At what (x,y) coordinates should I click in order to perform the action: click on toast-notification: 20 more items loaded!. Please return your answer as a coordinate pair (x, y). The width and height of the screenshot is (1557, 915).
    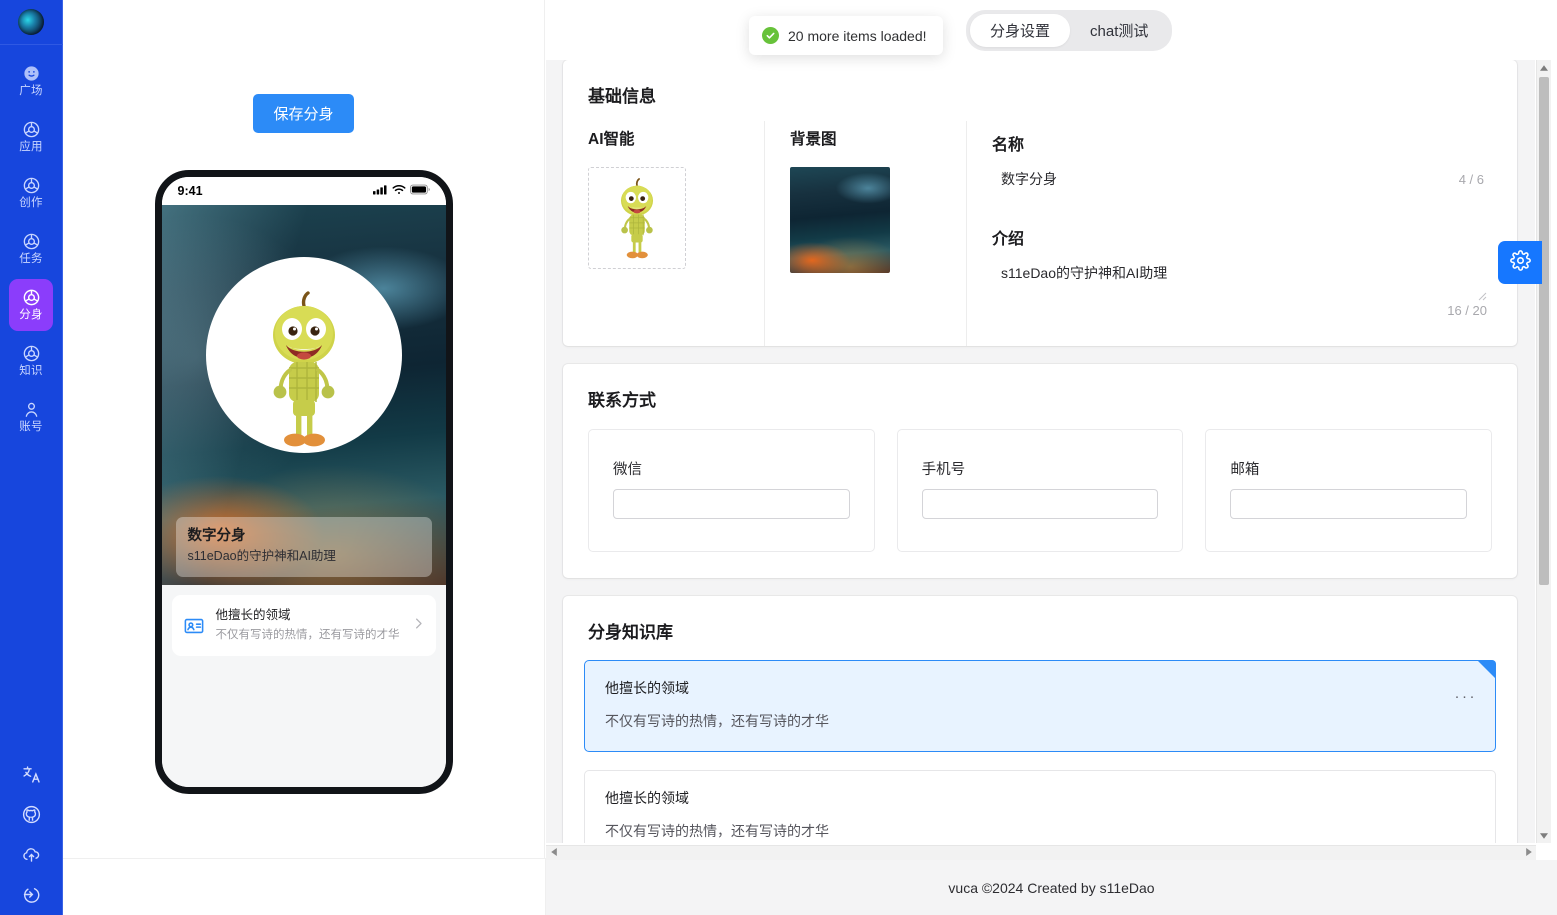
    Looking at the image, I should click on (846, 35).